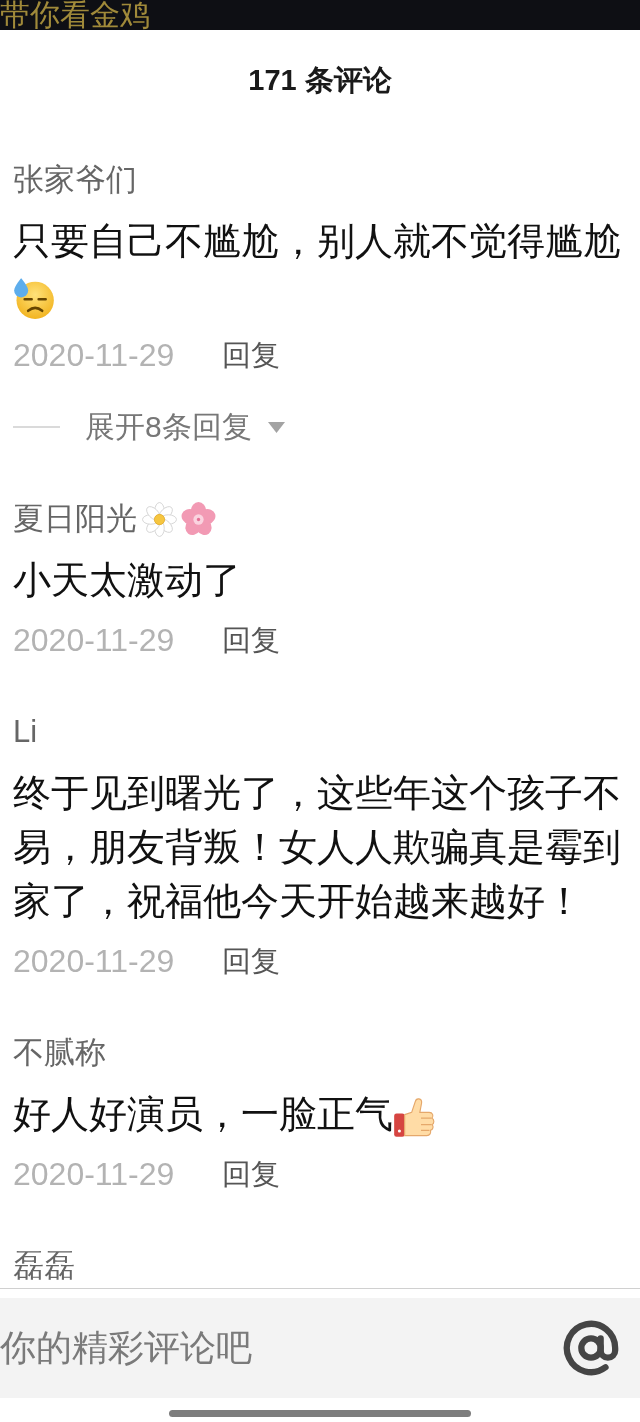 This screenshot has width=640, height=1422. Describe the element at coordinates (317, 847) in the screenshot. I see `comment-text: 终于见到曙光了，这些年这个孩子不易，朋友背叛！女人人欺骗真是霉到家了，祝福他今天开始越来越好！` at that location.